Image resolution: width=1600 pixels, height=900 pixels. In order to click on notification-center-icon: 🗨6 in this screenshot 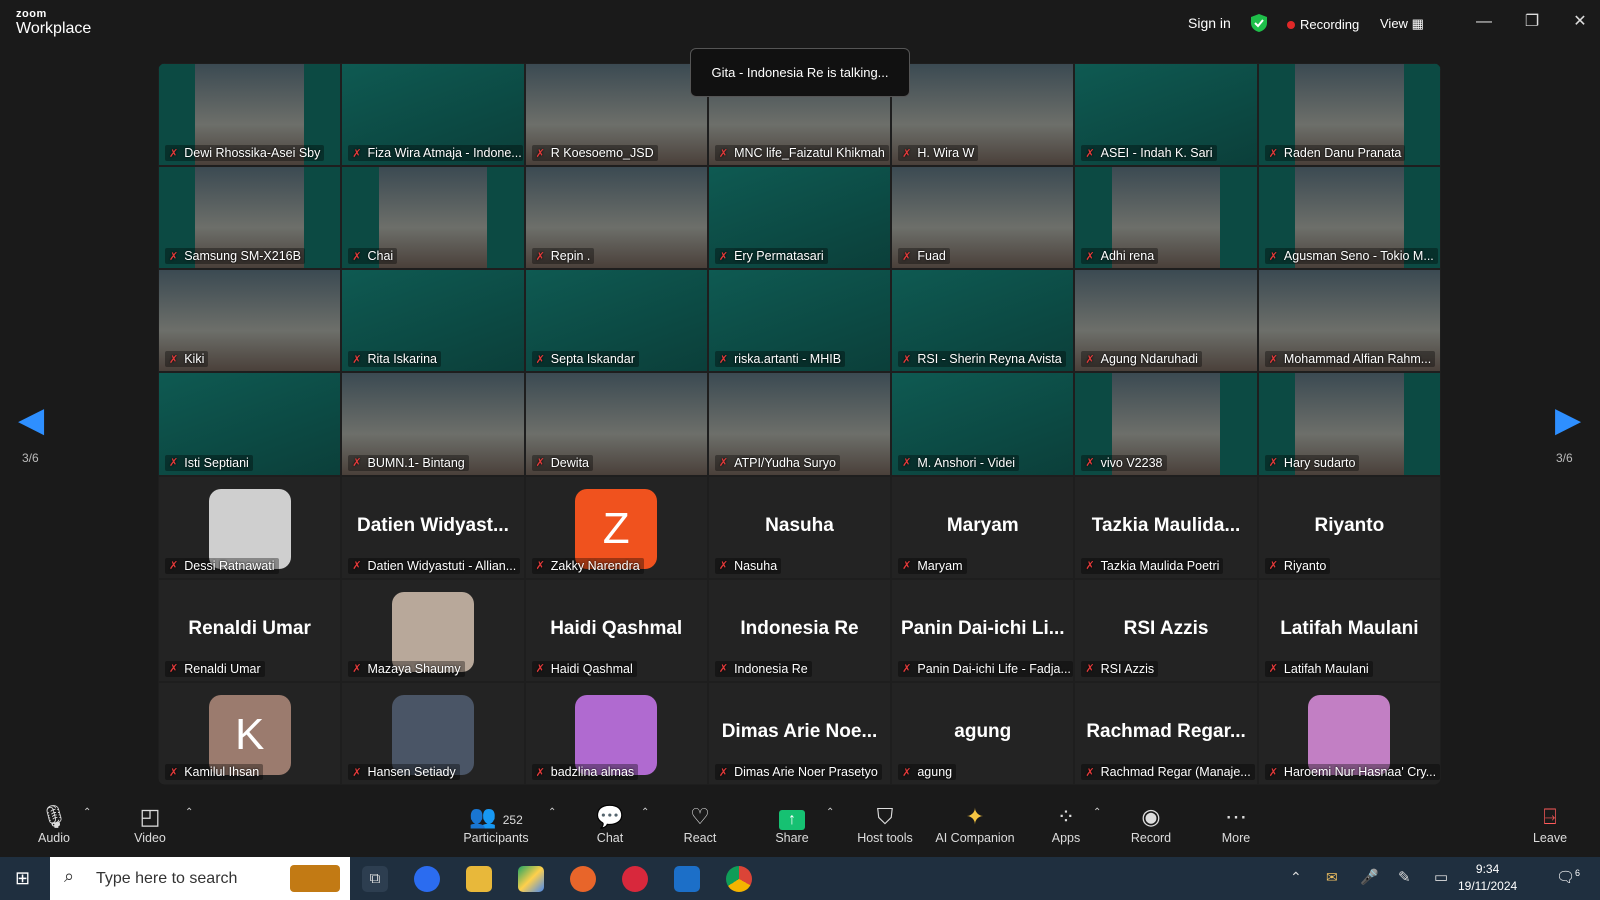, I will do `click(1568, 877)`.